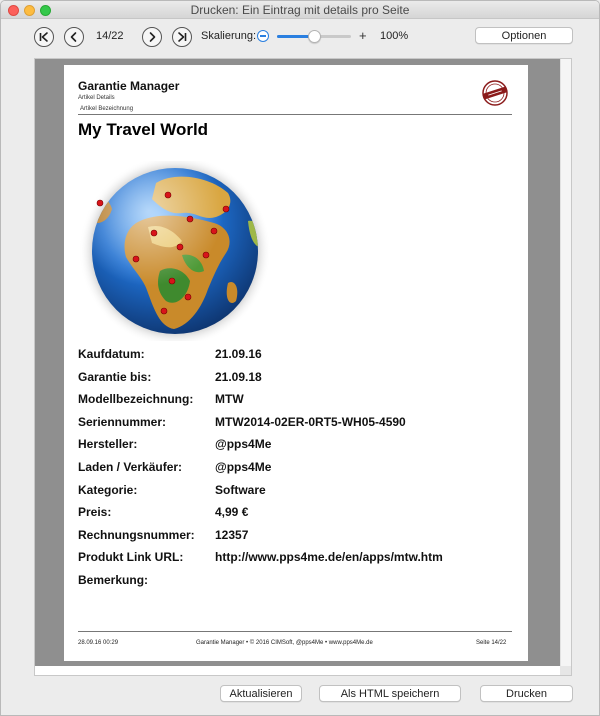 The width and height of the screenshot is (600, 716). What do you see at coordinates (565, 362) in the screenshot?
I see `vertical-scrollbar` at bounding box center [565, 362].